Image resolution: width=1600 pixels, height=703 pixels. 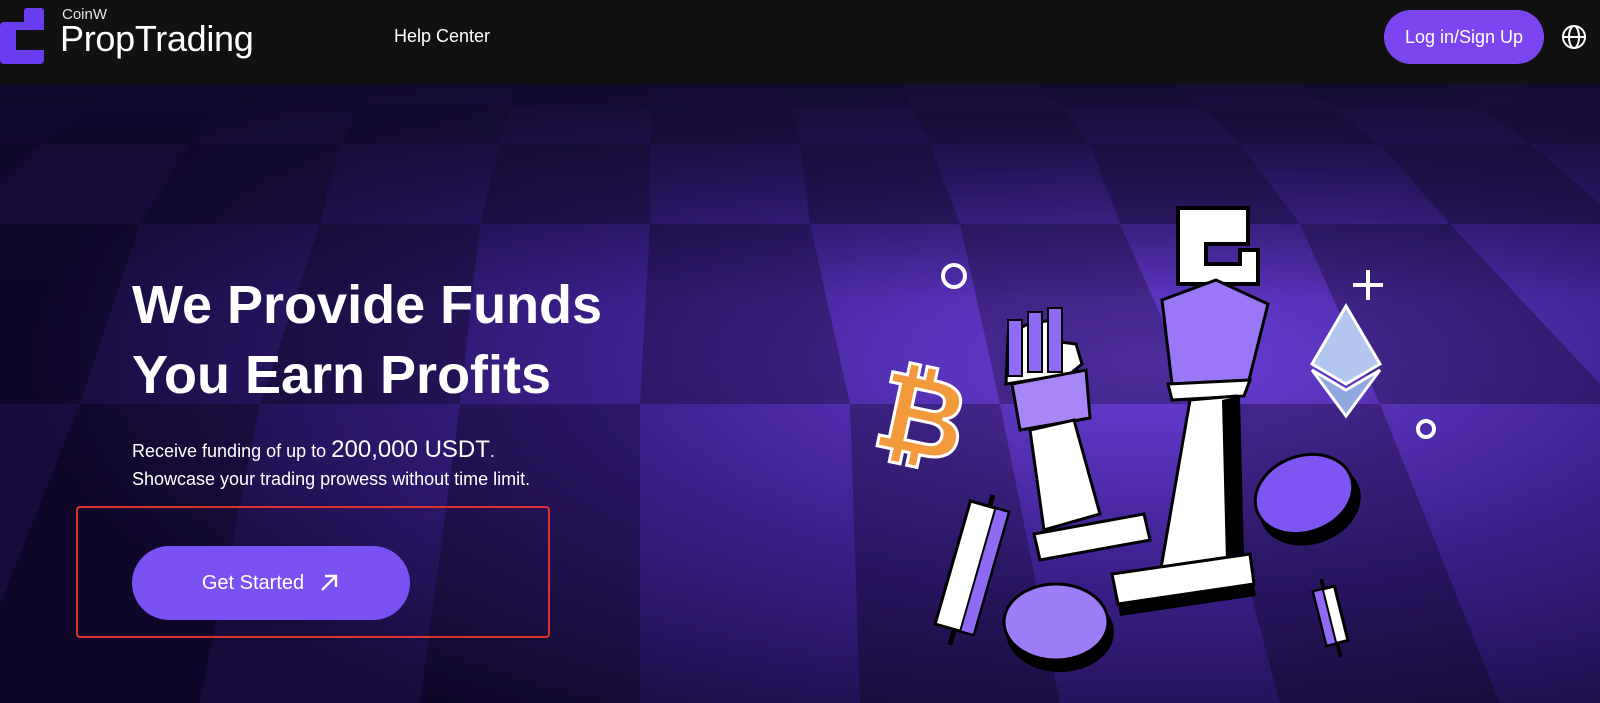 I want to click on arrow-up-right-icon, so click(x=329, y=582).